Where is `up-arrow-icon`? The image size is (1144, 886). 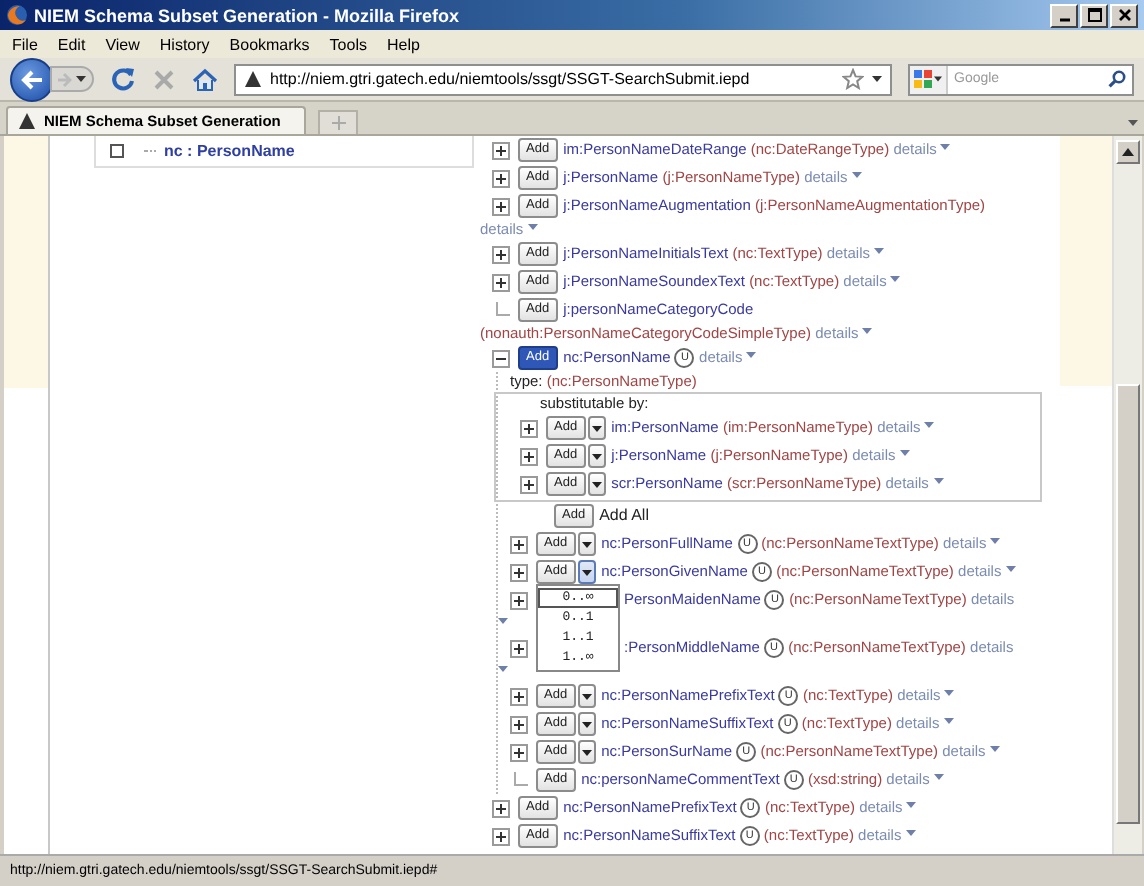 up-arrow-icon is located at coordinates (1128, 152).